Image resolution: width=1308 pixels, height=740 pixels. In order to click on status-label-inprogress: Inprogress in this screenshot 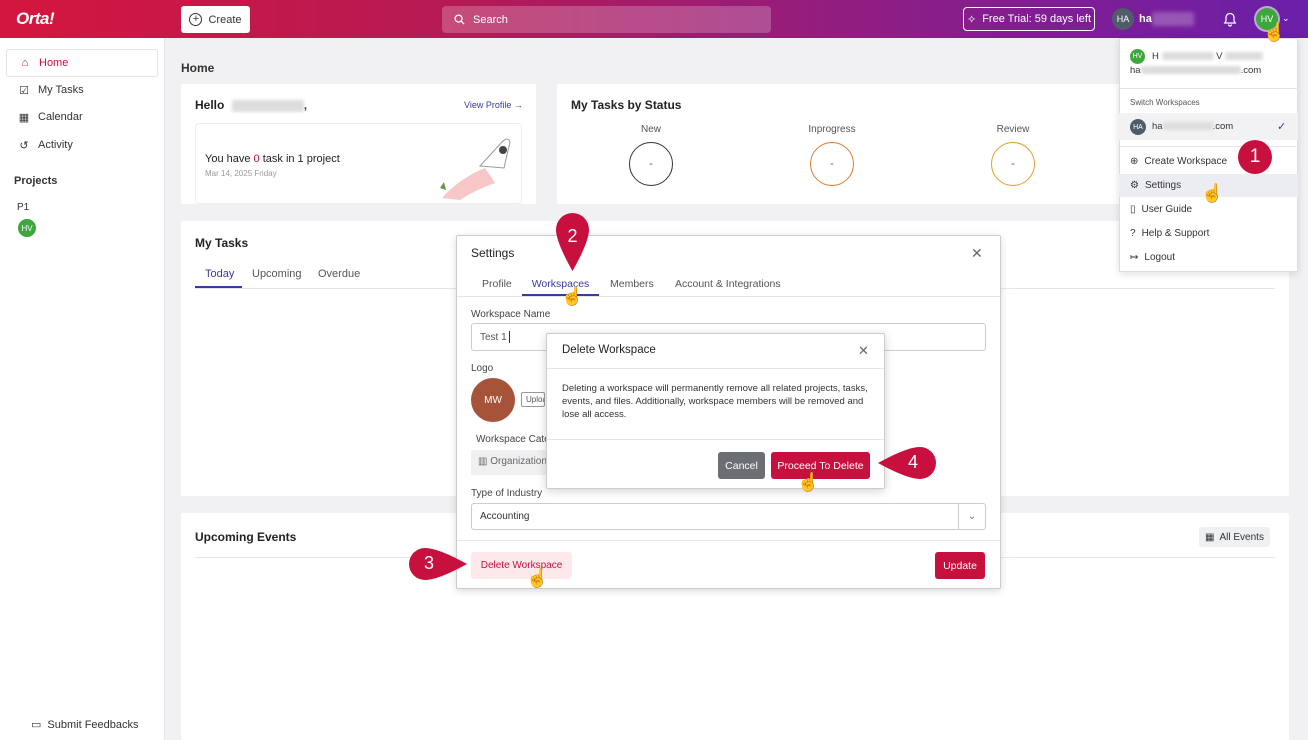, I will do `click(832, 129)`.